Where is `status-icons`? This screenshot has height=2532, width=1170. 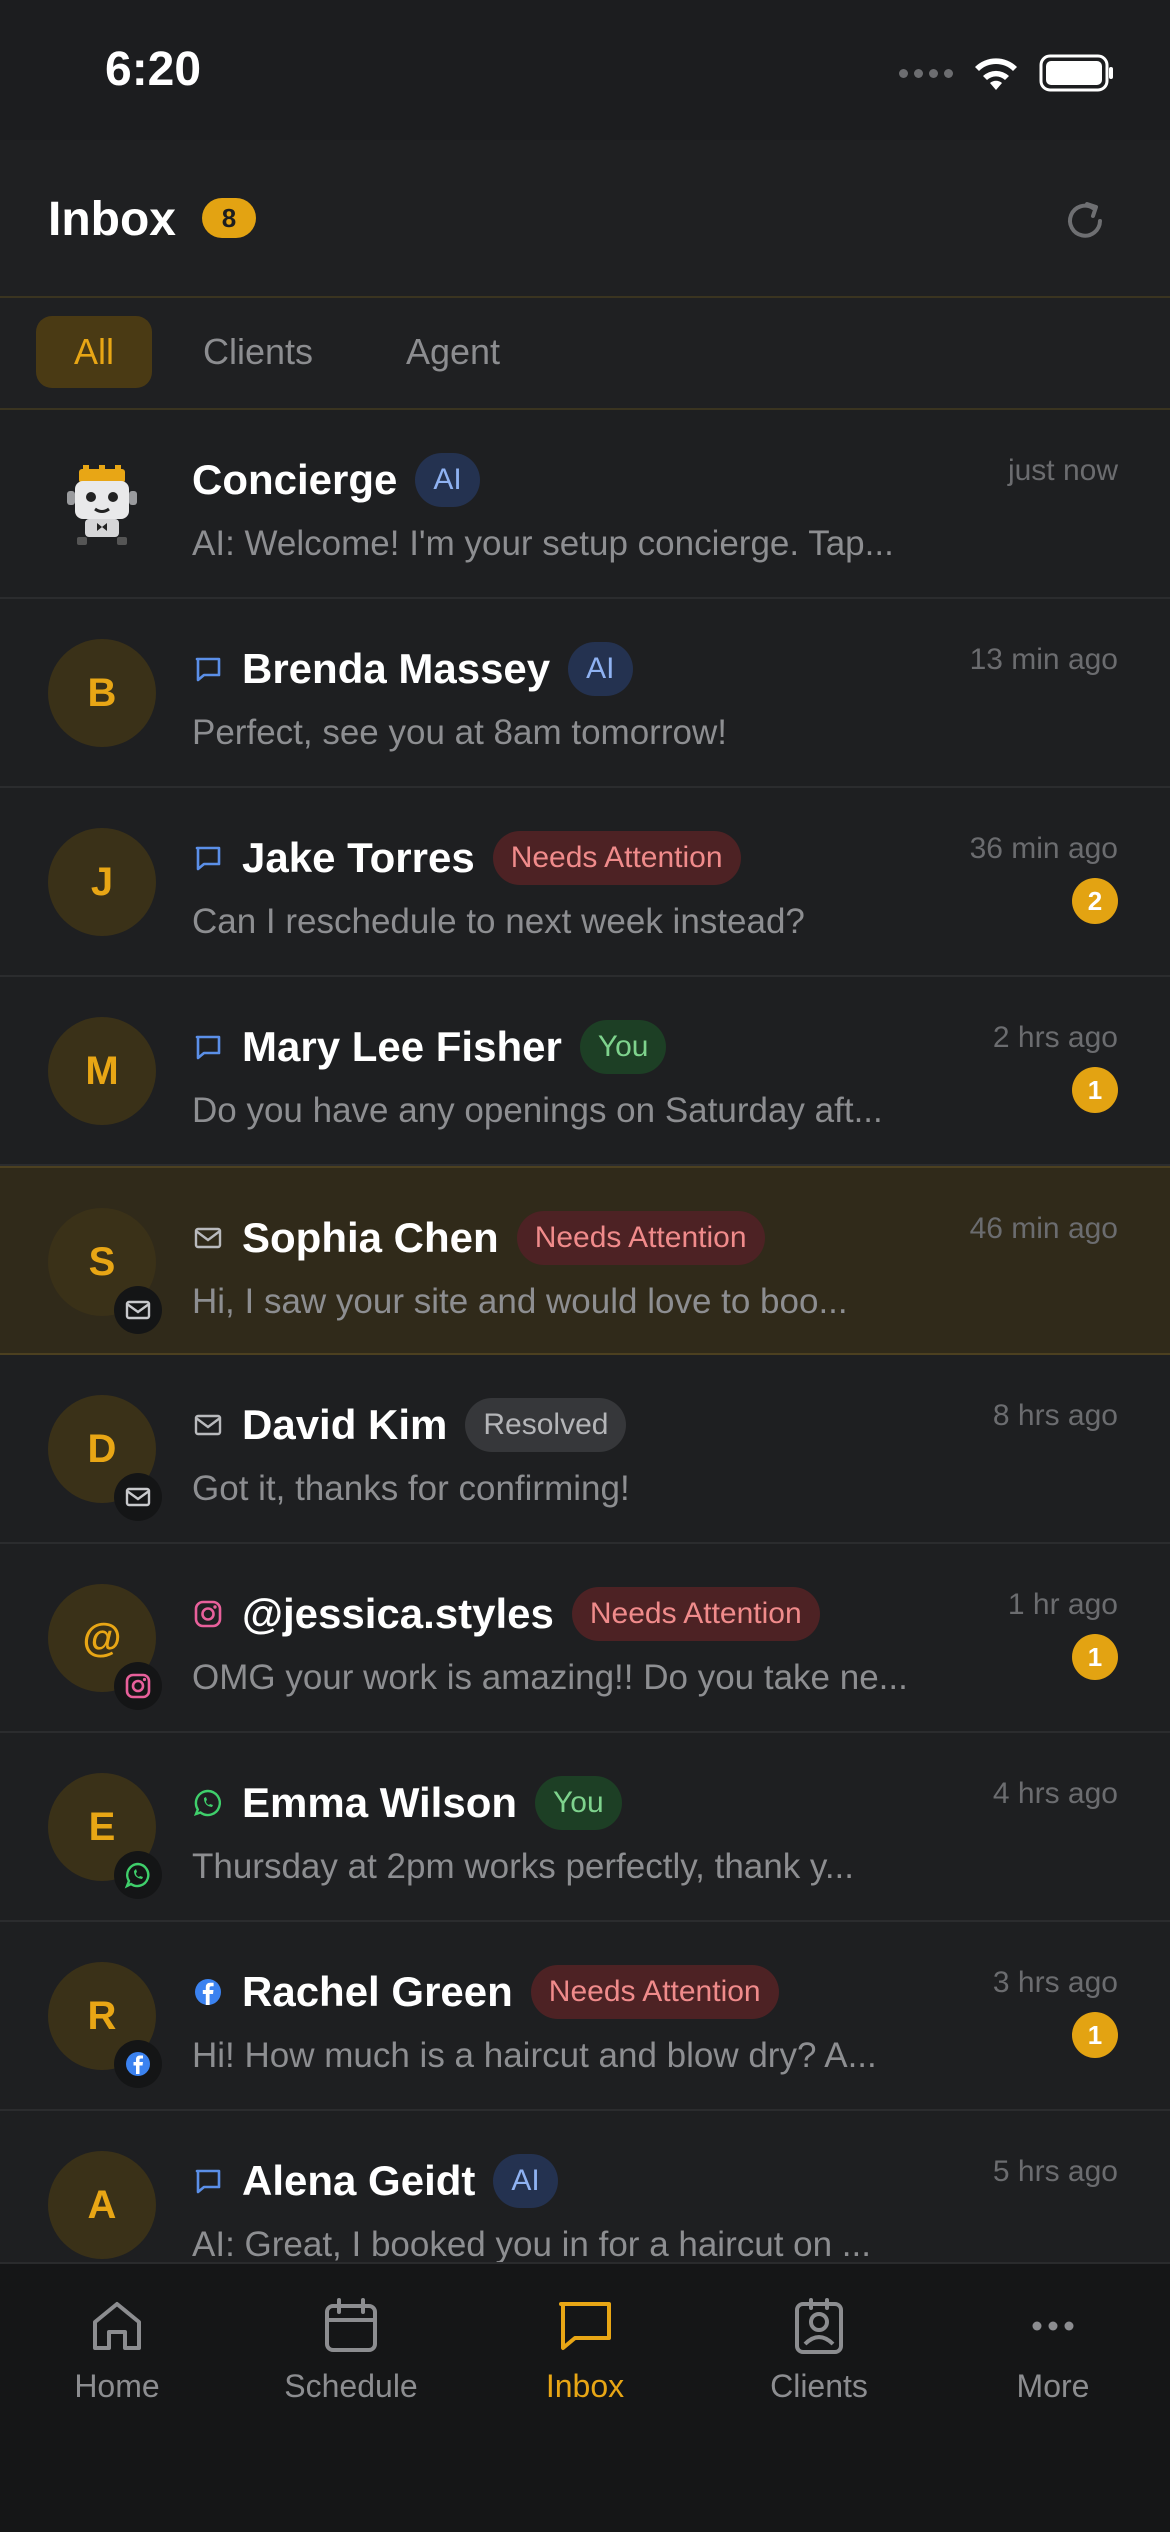
status-icons is located at coordinates (1007, 73).